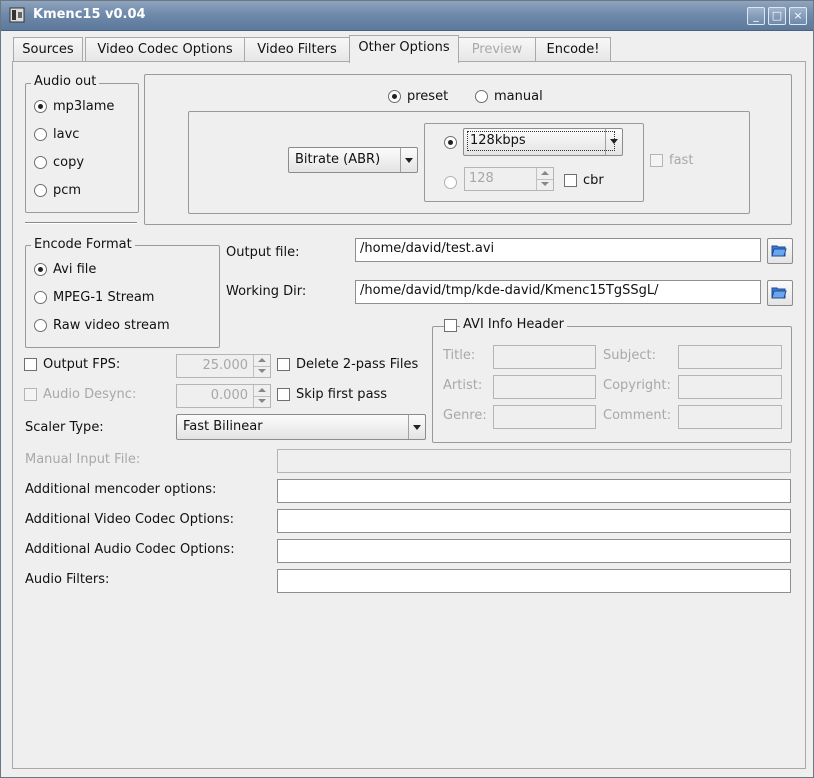  I want to click on title-field-input, so click(544, 357).